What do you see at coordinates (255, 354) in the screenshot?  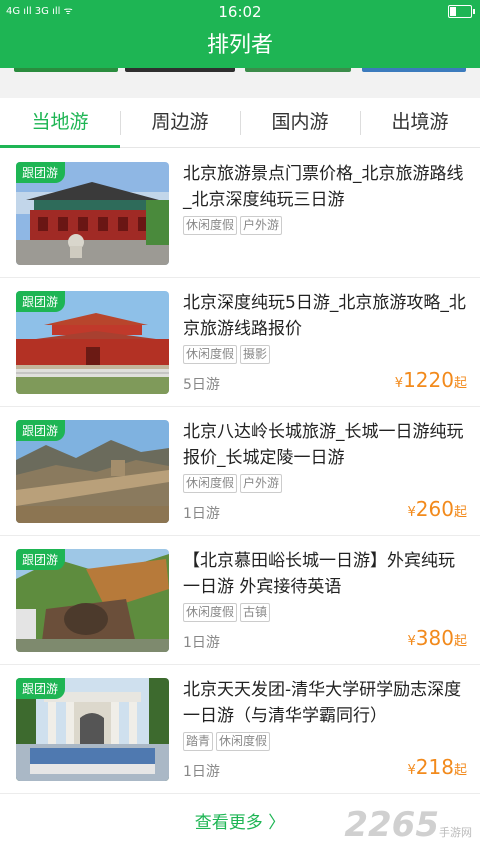 I see `tag: 摄影` at bounding box center [255, 354].